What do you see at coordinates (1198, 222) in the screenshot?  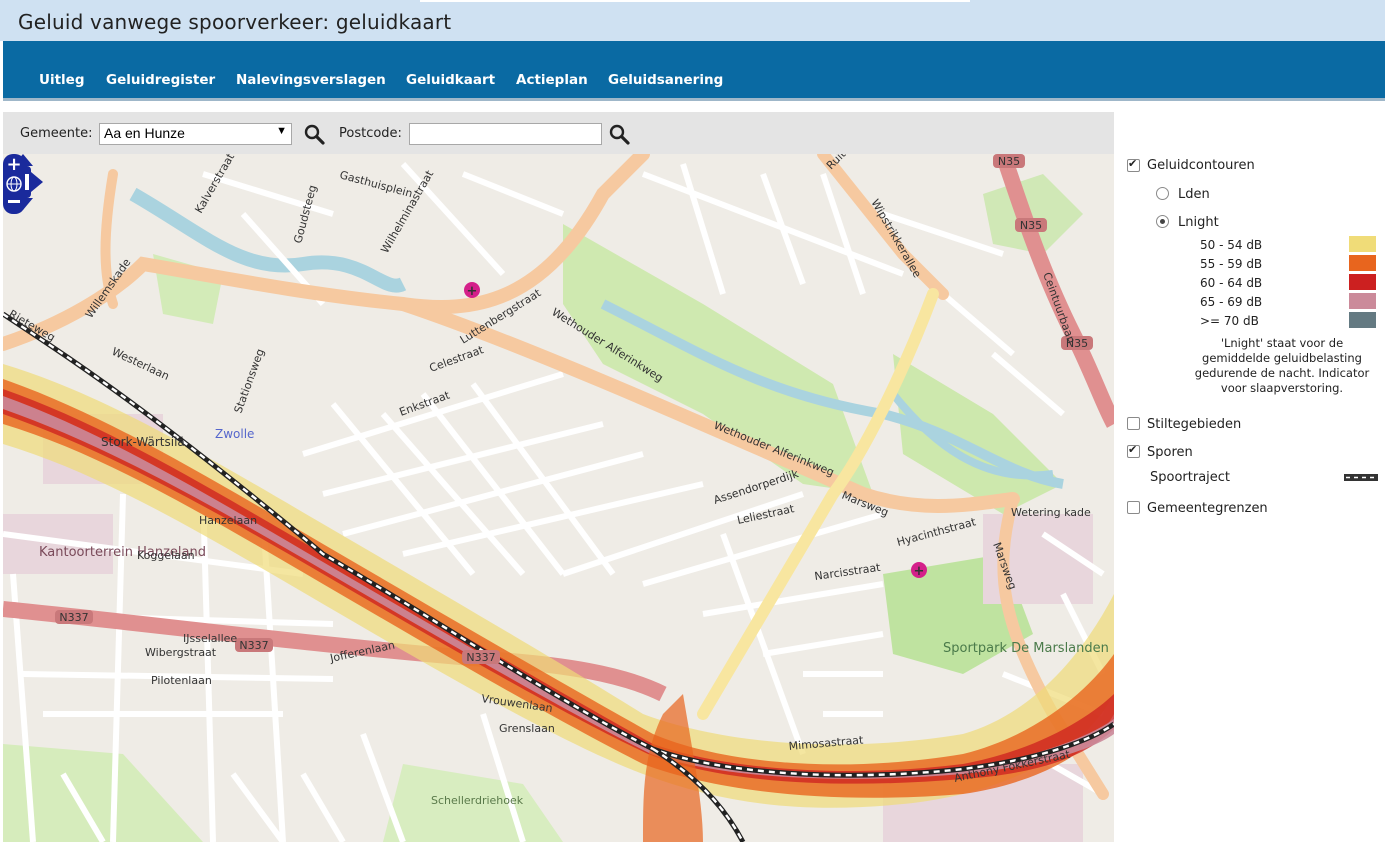 I see `lnight-label: Lnight` at bounding box center [1198, 222].